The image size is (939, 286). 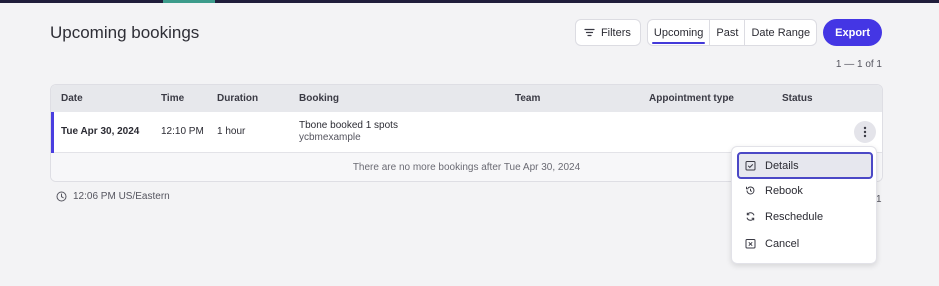 What do you see at coordinates (189, 1) in the screenshot?
I see `top-bar-accent` at bounding box center [189, 1].